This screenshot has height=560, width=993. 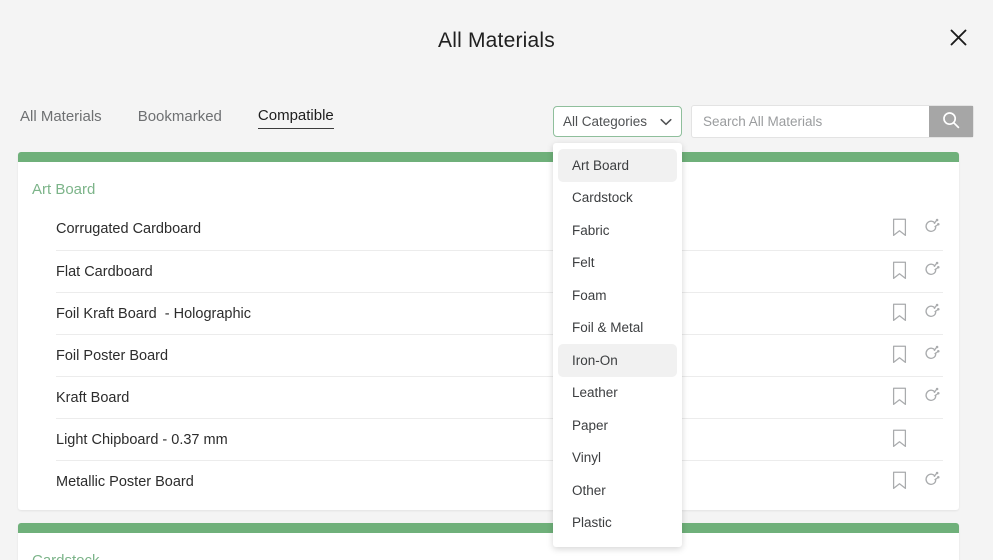 I want to click on page-title: All Materials, so click(x=496, y=40).